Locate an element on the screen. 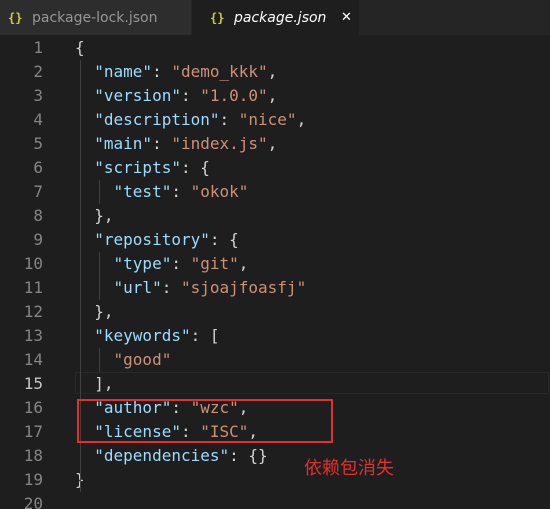  code-text: "test": "okok" is located at coordinates (162, 192).